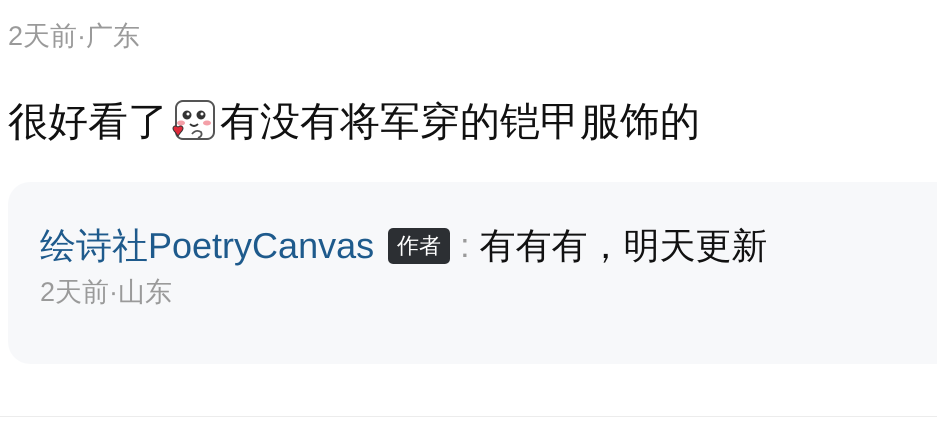 The image size is (937, 438). What do you see at coordinates (88, 122) in the screenshot?
I see `comment-text: 很好看了` at bounding box center [88, 122].